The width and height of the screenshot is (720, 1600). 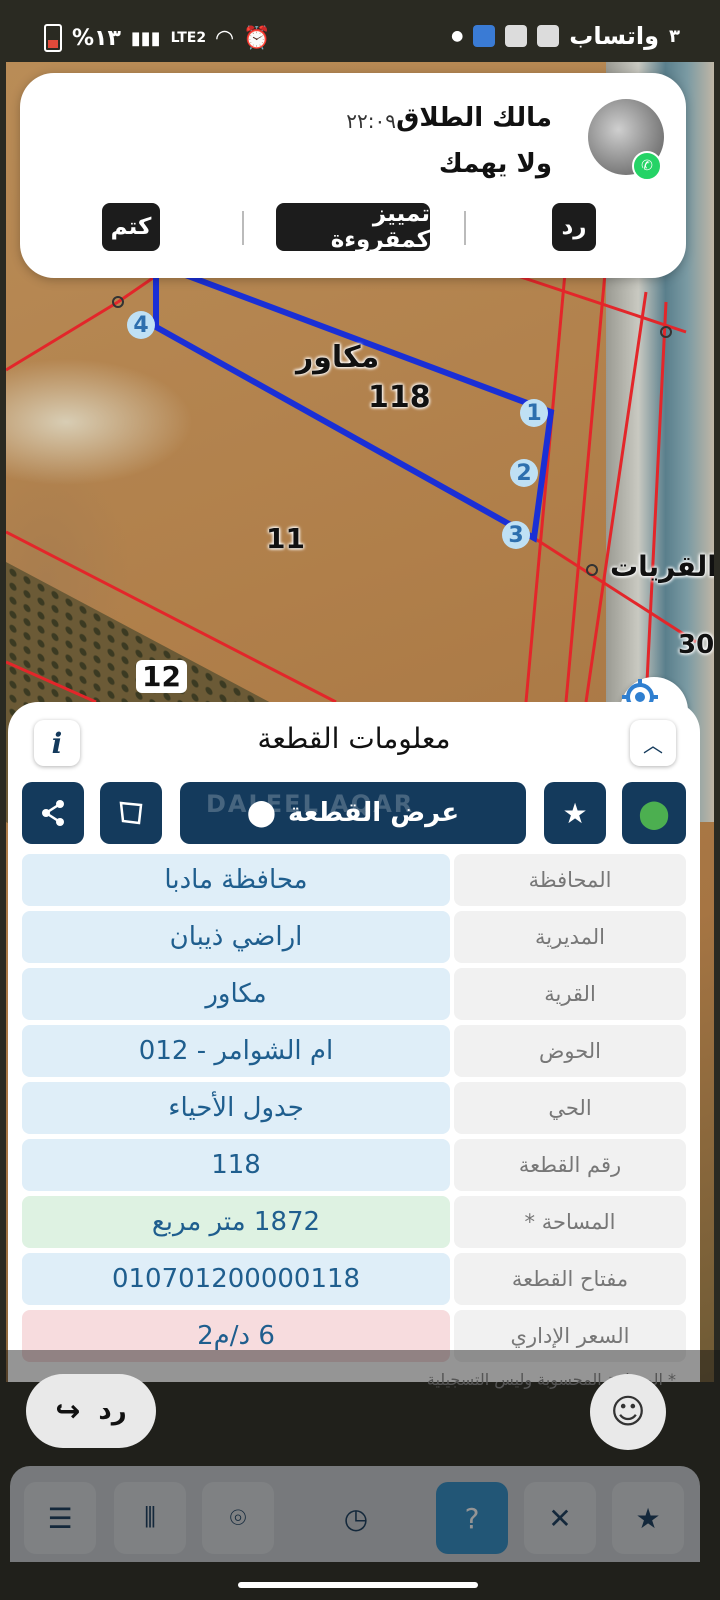 I want to click on map-pin-icon: ⬤, so click(x=654, y=813).